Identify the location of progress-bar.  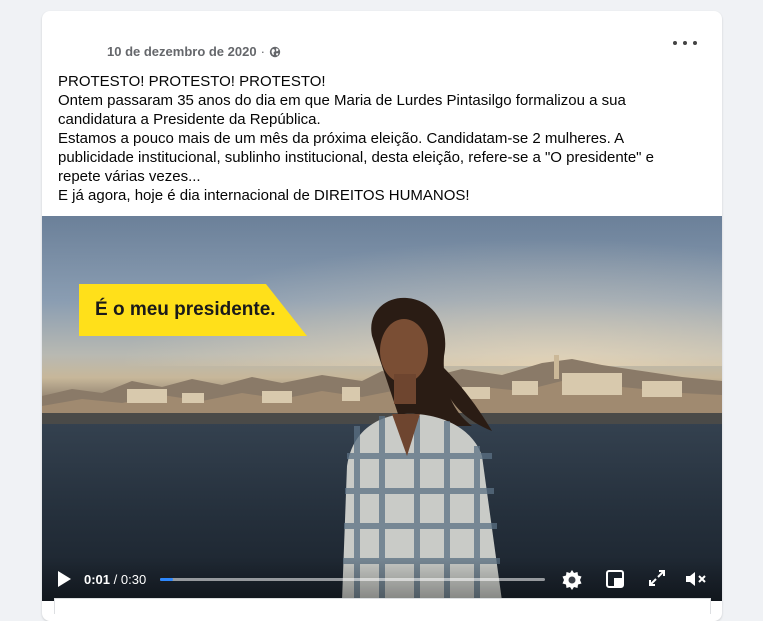
(352, 579).